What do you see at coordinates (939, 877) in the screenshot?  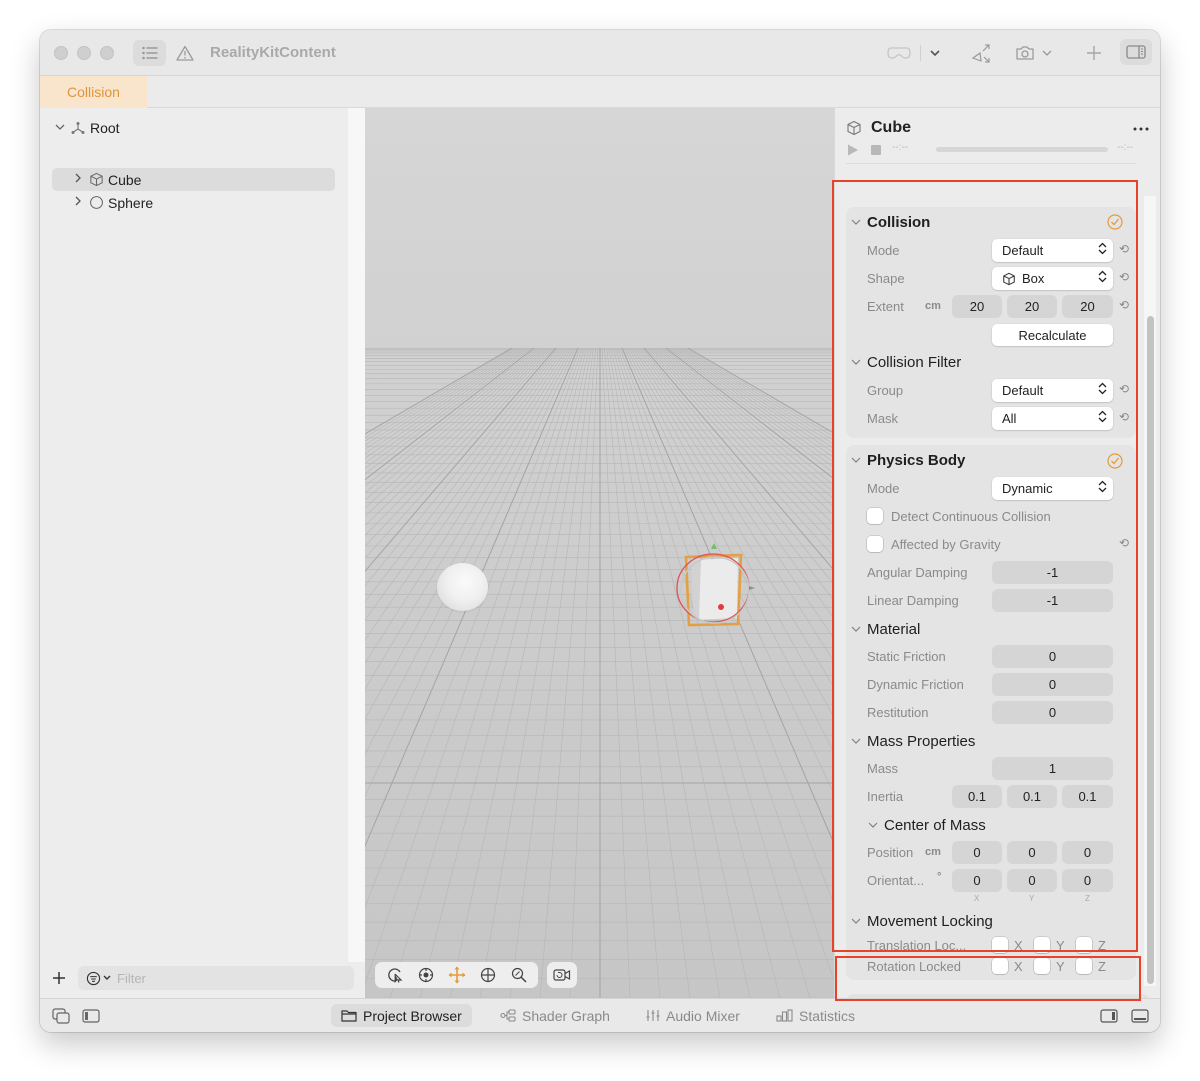 I see `orientation-unit: °` at bounding box center [939, 877].